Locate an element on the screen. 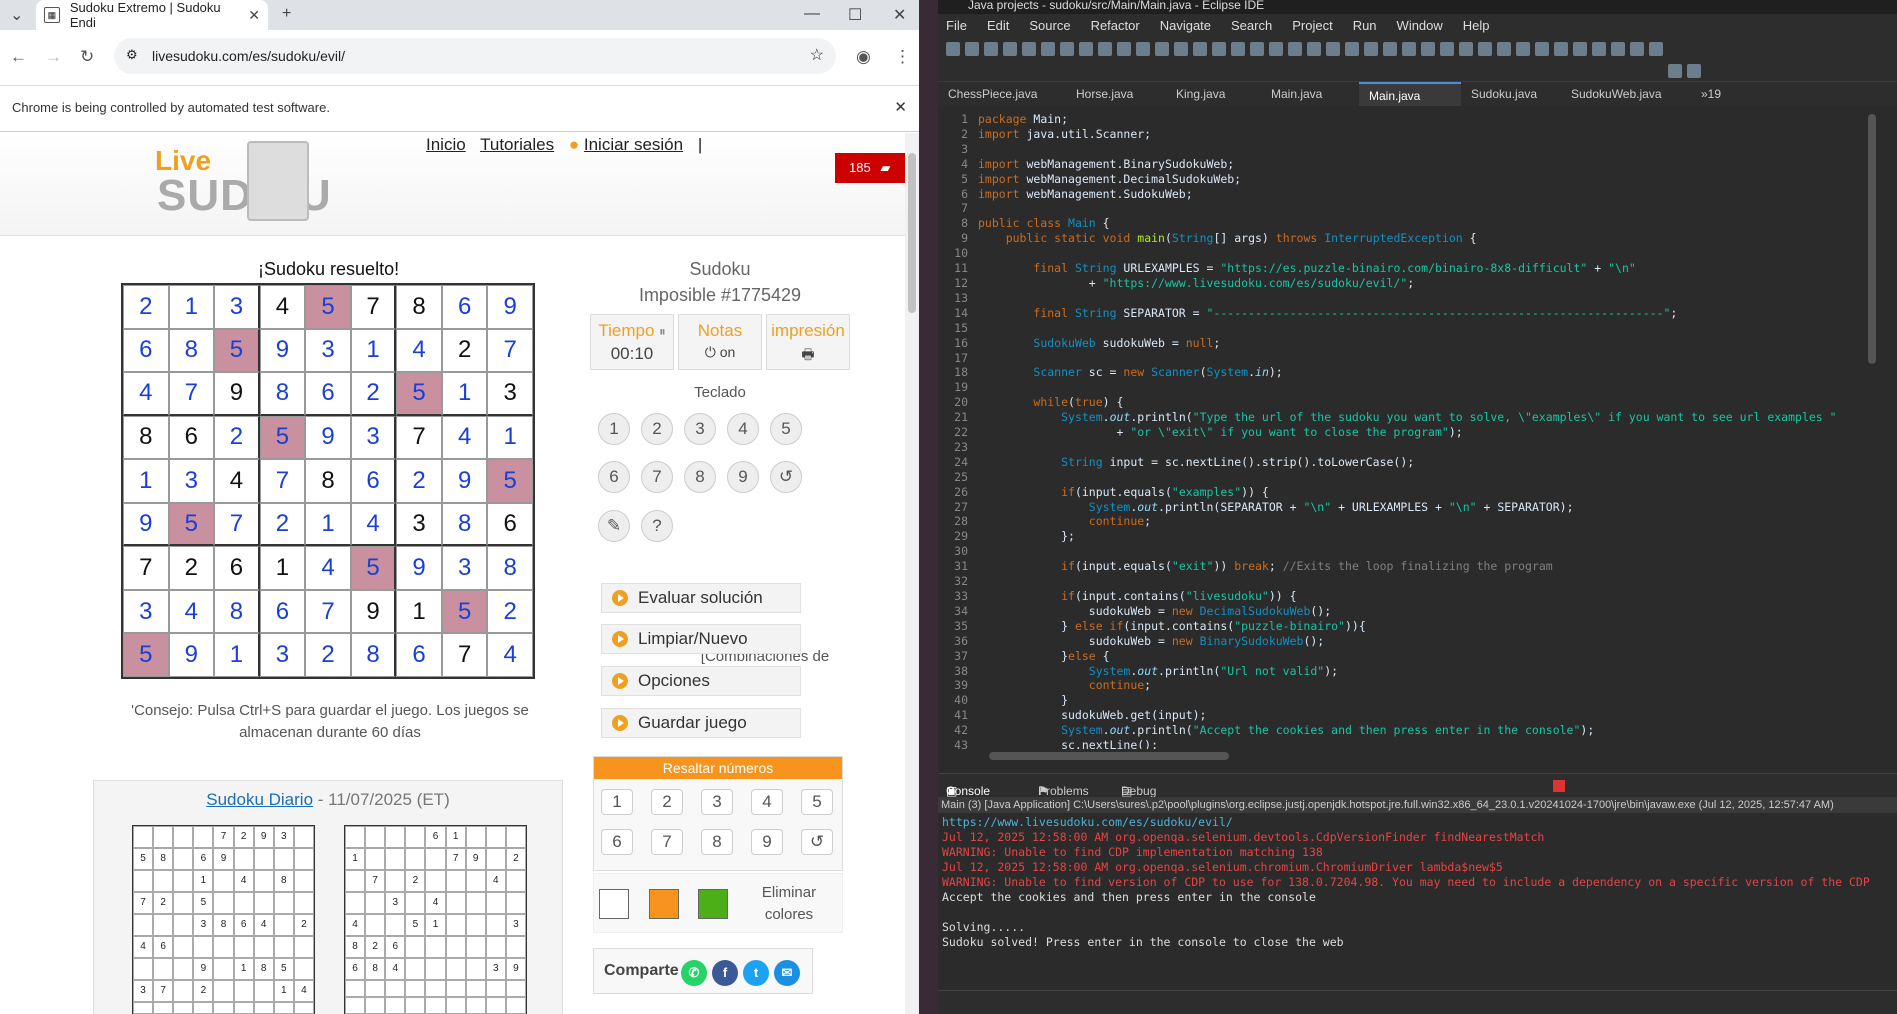 The image size is (1897, 1014). menu-window: Window is located at coordinates (1420, 25).